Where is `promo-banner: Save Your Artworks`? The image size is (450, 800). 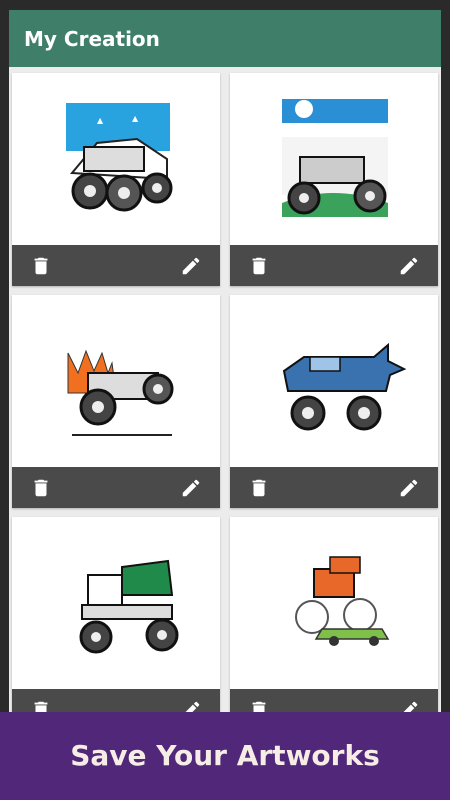 promo-banner: Save Your Artworks is located at coordinates (225, 756).